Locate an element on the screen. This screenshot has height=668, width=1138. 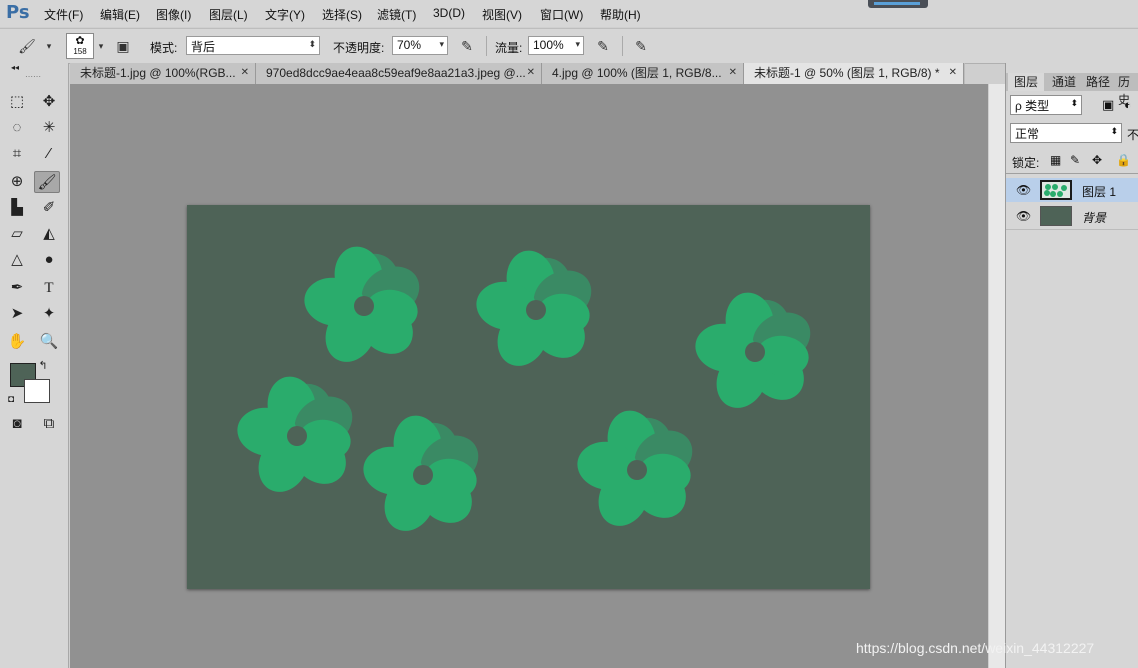
tab-channels: 通道 is located at coordinates (1064, 82).